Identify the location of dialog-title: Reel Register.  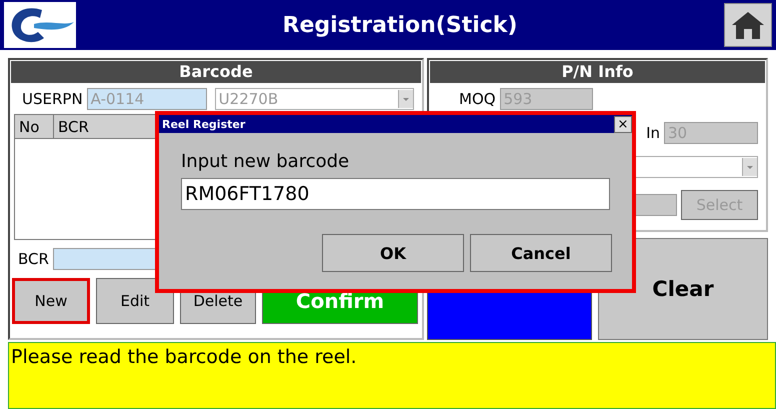
(204, 124).